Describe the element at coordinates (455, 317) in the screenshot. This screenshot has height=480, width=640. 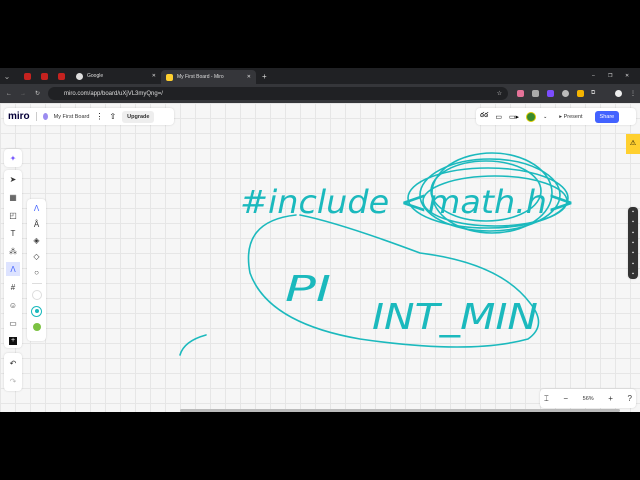
I see `ink-int-min: INT_MIN` at that location.